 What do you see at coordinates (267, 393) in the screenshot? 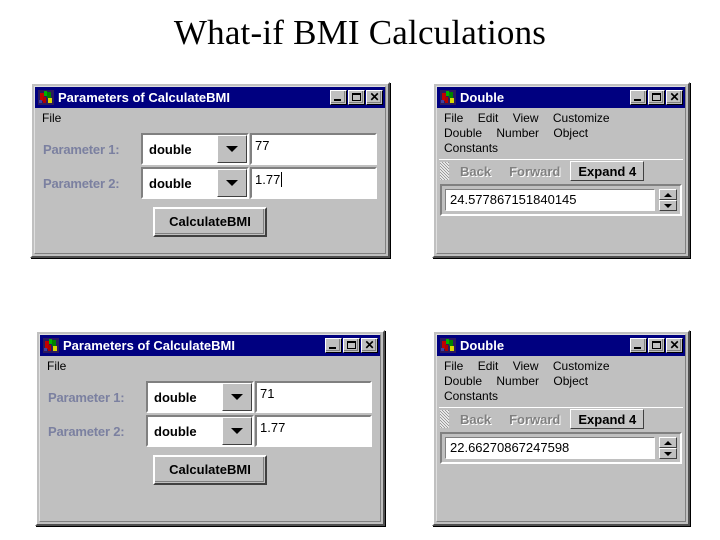
I see `parameter-1-value-text: 71` at bounding box center [267, 393].